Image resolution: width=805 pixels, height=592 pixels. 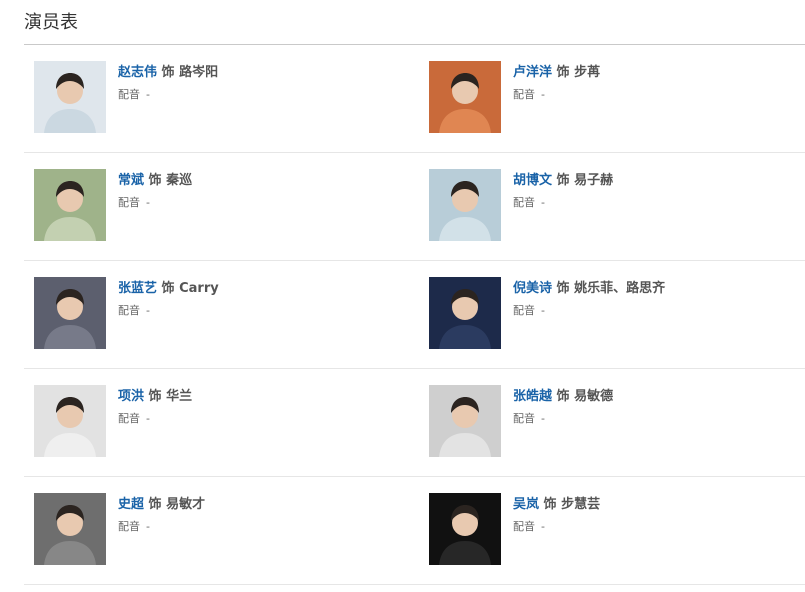 I want to click on actor-name-link: 张蓝艺, so click(x=137, y=288).